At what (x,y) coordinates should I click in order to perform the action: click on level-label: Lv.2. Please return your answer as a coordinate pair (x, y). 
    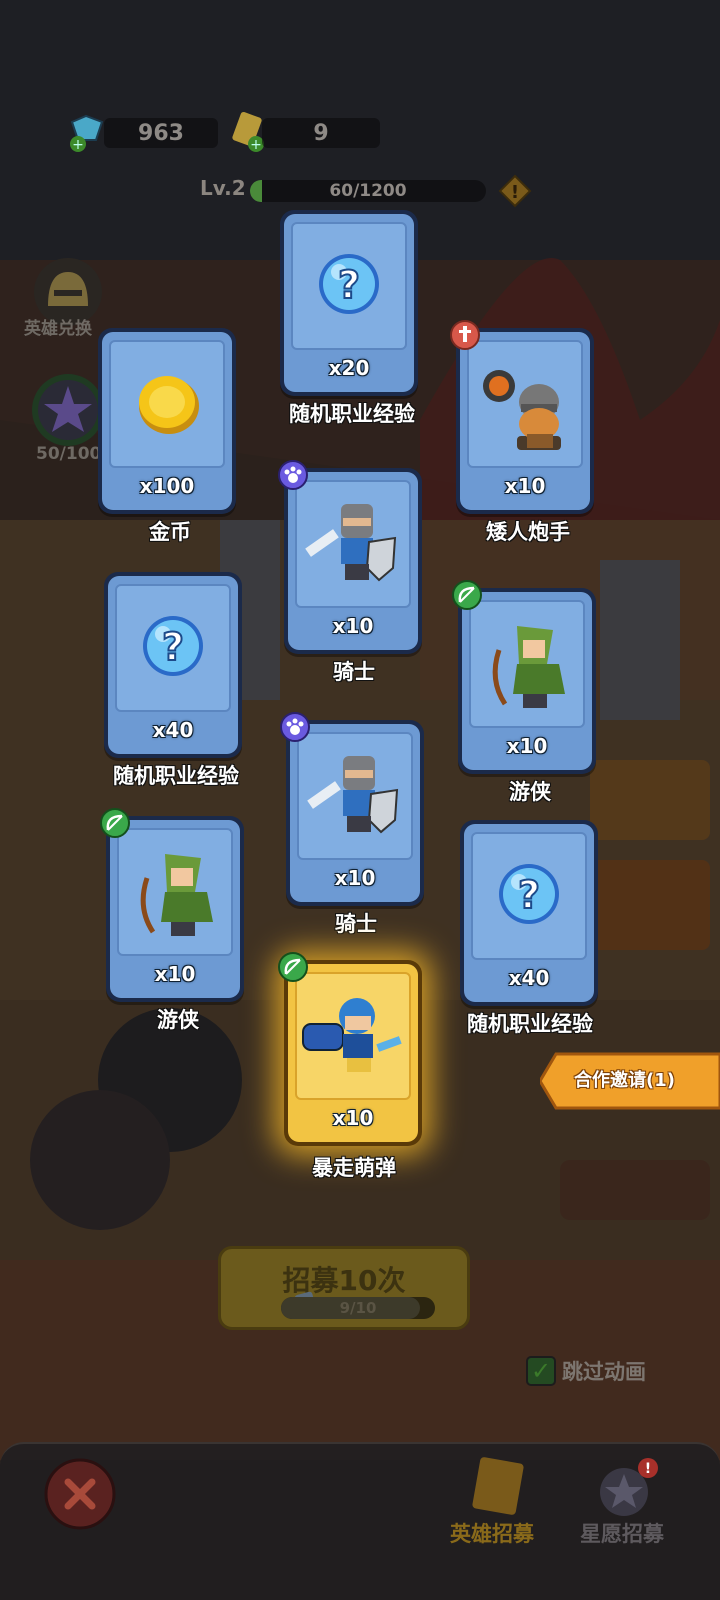
    Looking at the image, I should click on (223, 188).